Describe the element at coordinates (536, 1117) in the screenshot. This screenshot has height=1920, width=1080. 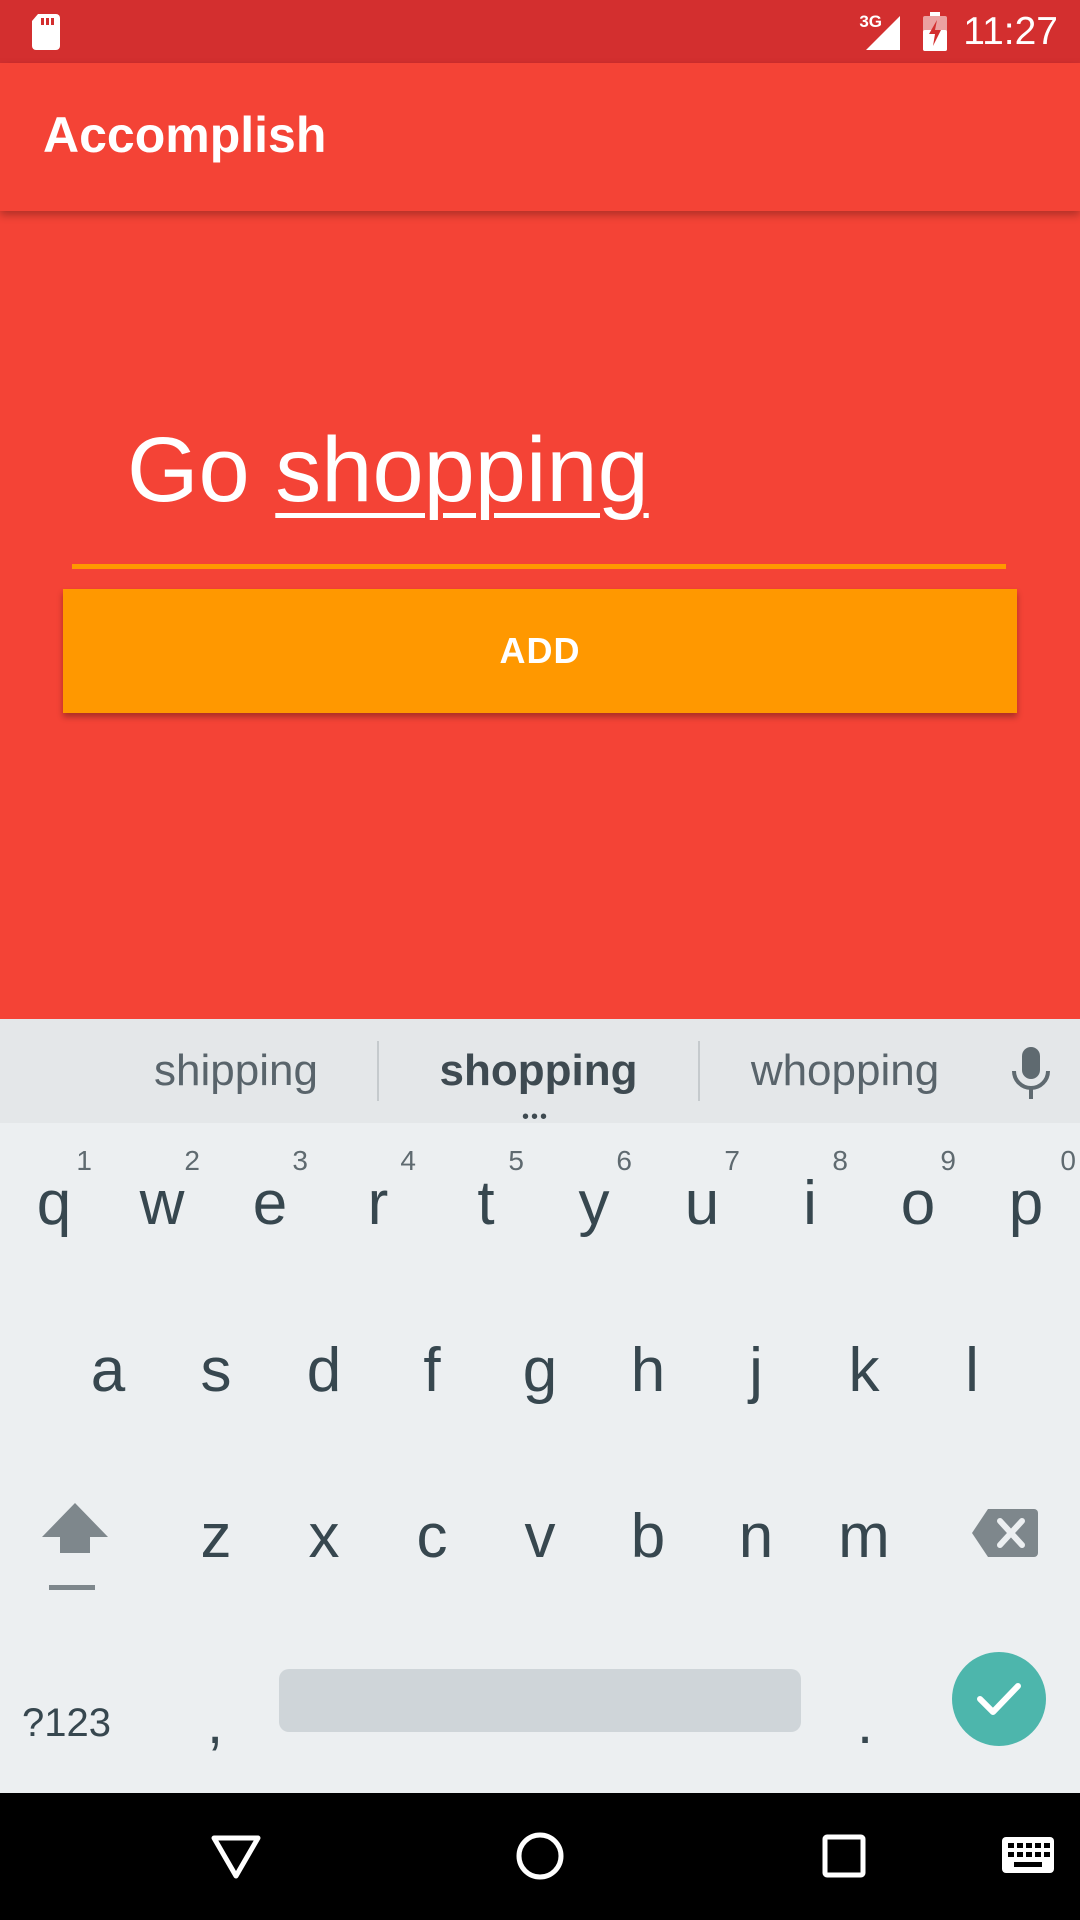
I see `more-suggestions-indicator: •••` at that location.